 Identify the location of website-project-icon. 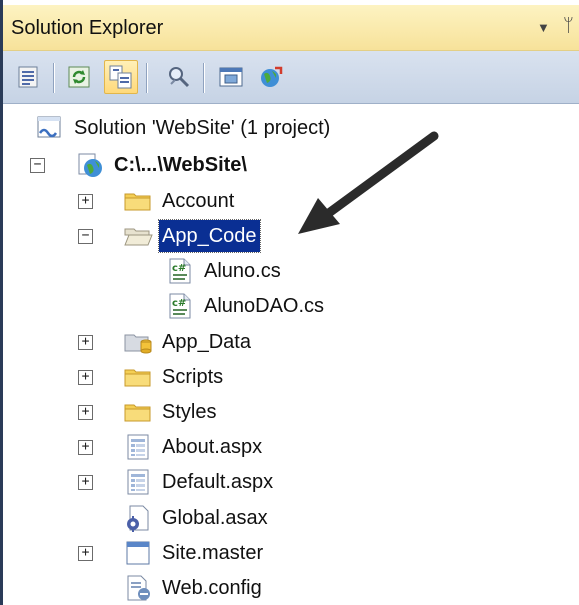
(90, 165).